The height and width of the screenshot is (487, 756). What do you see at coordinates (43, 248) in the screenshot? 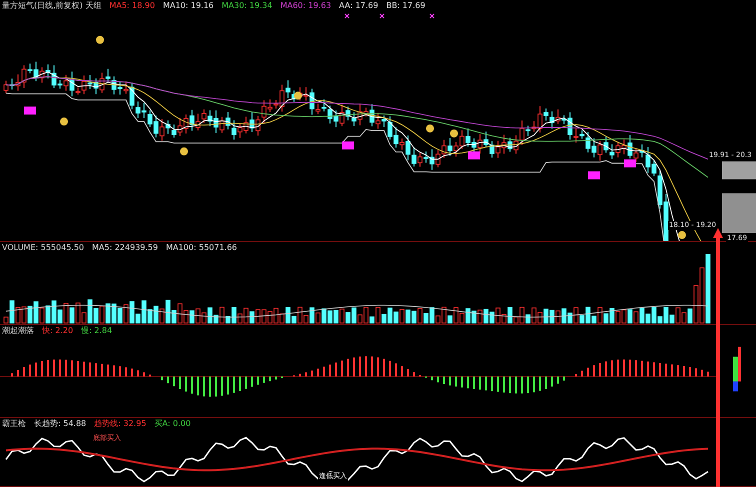
I see `panel-title: VOLUME: 555045.50` at bounding box center [43, 248].